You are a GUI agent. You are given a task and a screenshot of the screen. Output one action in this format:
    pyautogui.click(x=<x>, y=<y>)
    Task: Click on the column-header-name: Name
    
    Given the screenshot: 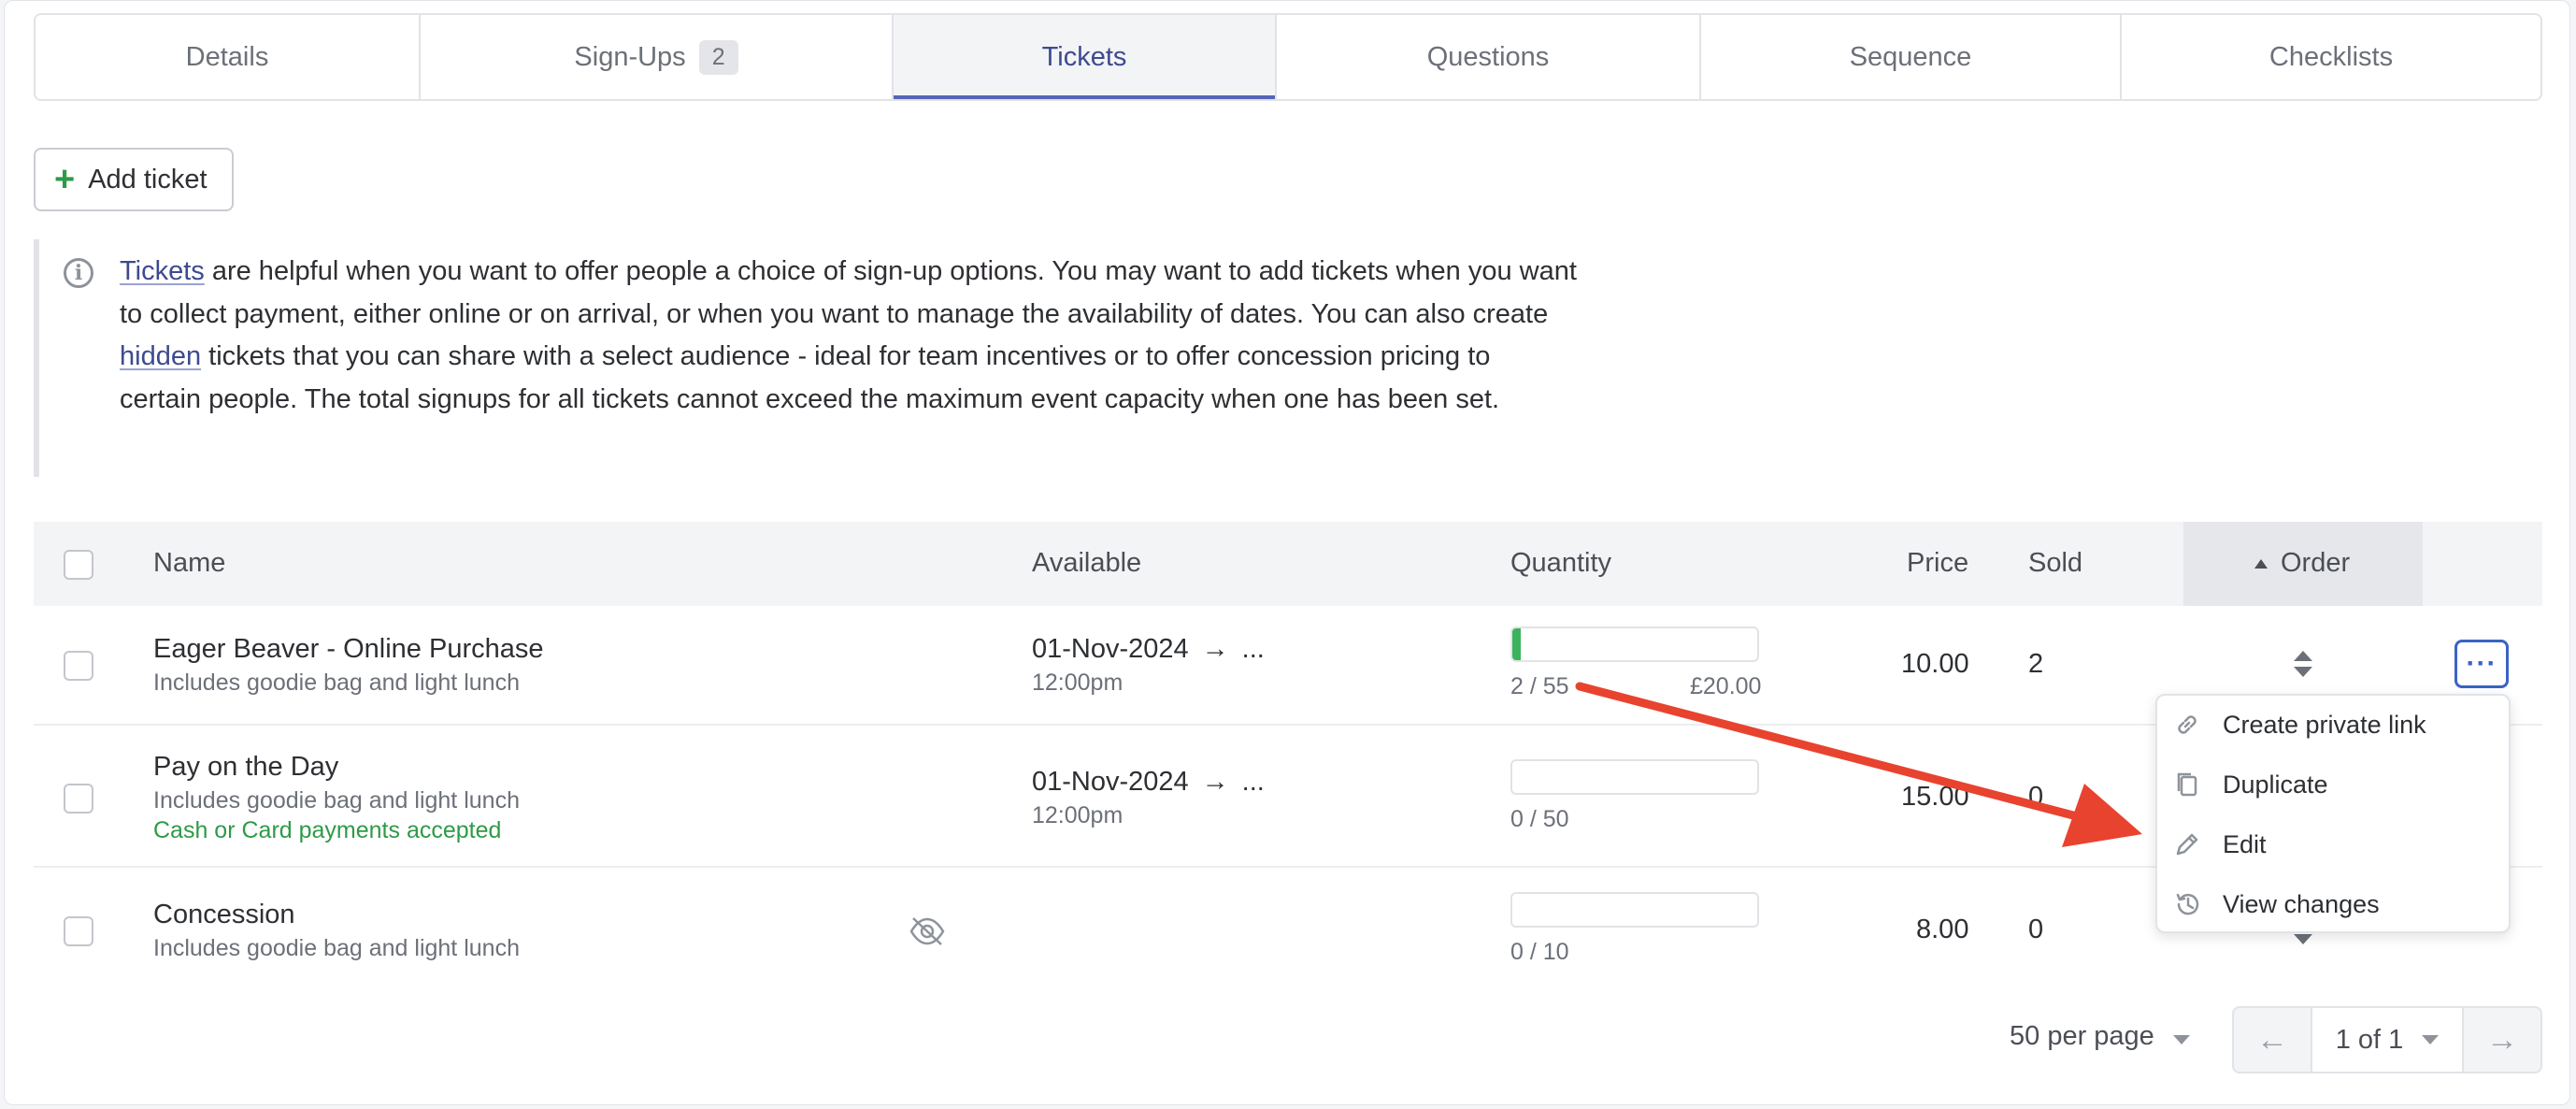 What is the action you would take?
    pyautogui.click(x=189, y=563)
    